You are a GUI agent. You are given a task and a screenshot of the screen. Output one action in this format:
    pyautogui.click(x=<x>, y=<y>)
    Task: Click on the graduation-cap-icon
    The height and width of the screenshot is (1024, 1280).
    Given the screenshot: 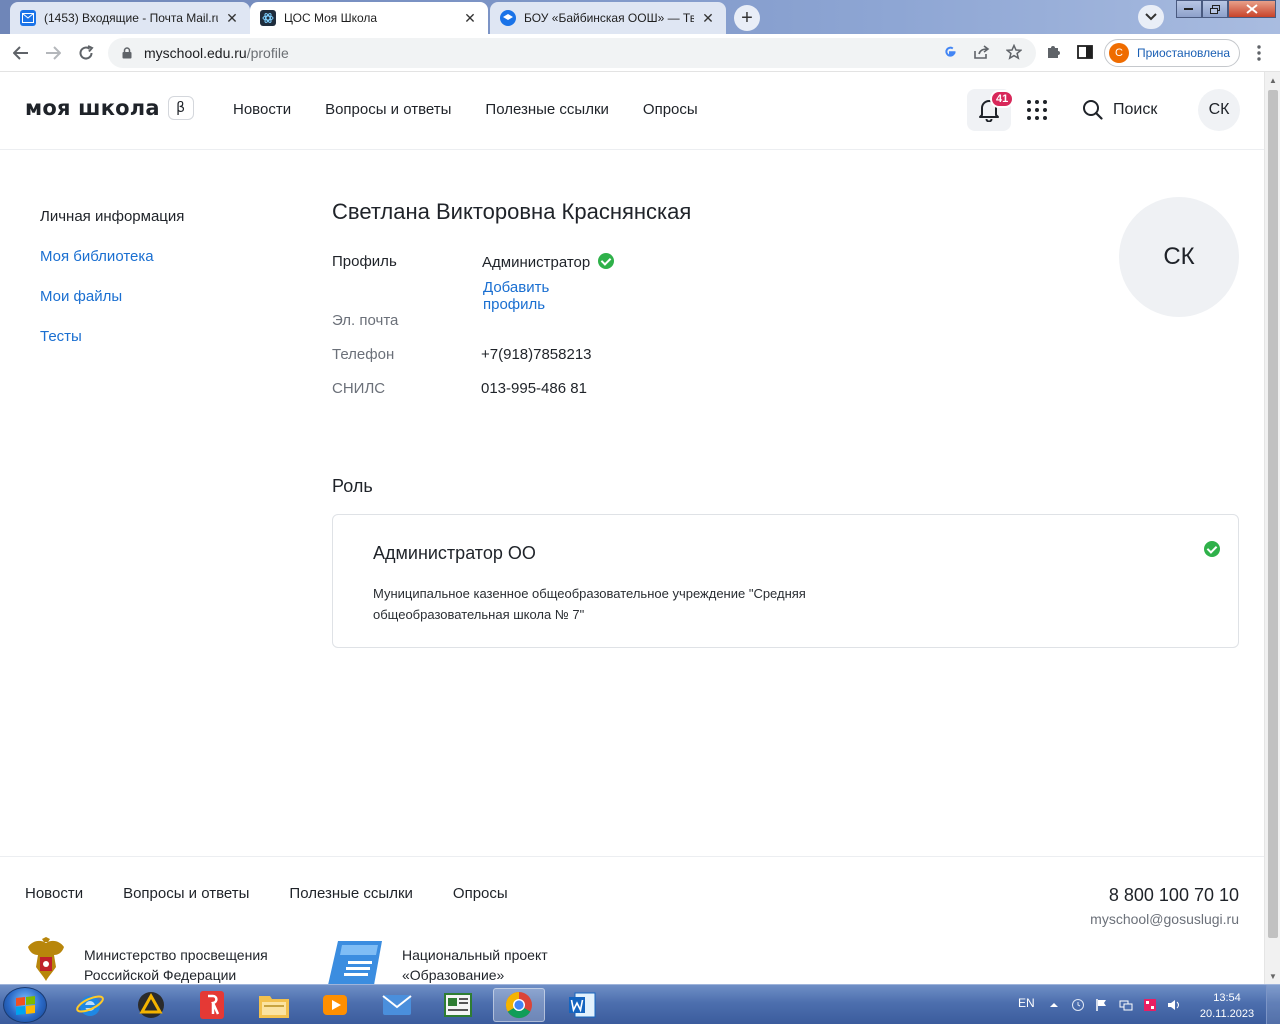 What is the action you would take?
    pyautogui.click(x=508, y=18)
    